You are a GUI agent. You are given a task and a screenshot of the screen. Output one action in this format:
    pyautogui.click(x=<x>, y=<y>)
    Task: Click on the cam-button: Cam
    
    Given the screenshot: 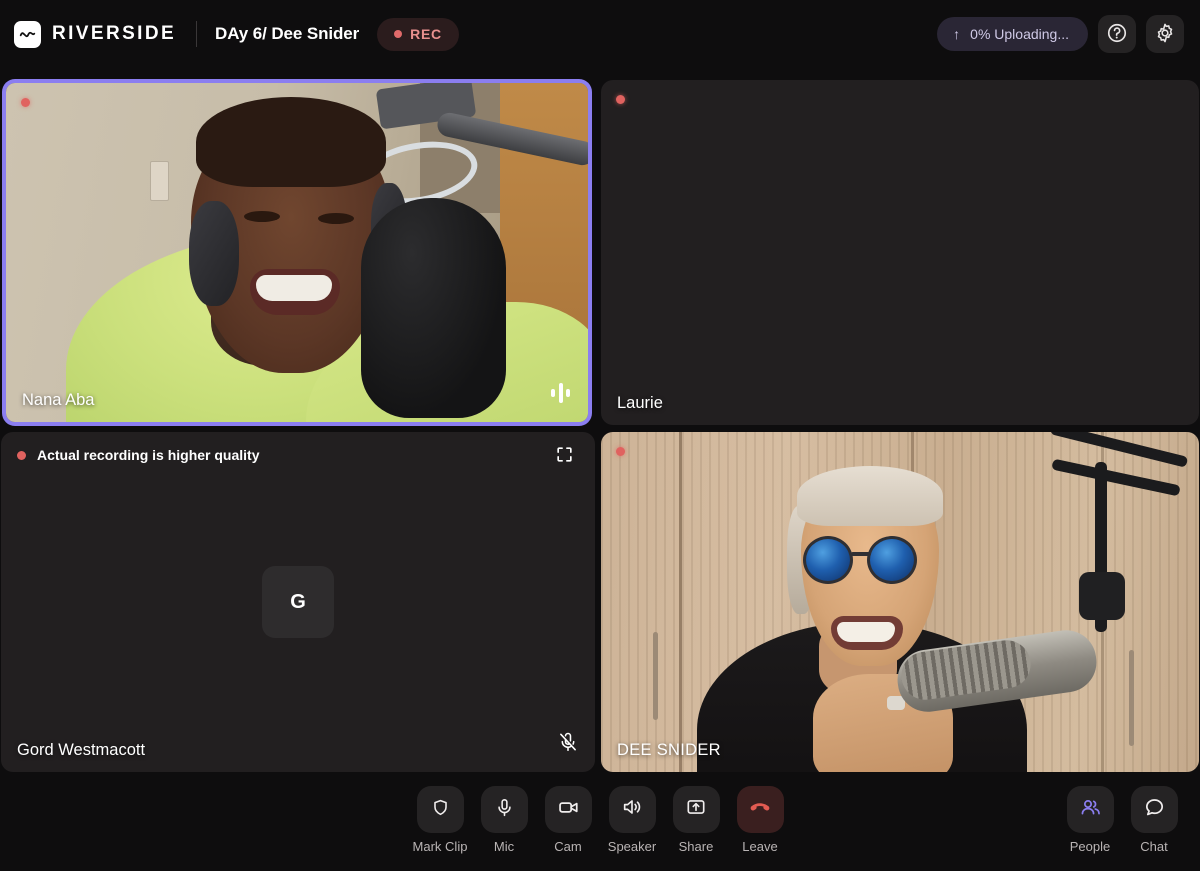 What is the action you would take?
    pyautogui.click(x=568, y=820)
    